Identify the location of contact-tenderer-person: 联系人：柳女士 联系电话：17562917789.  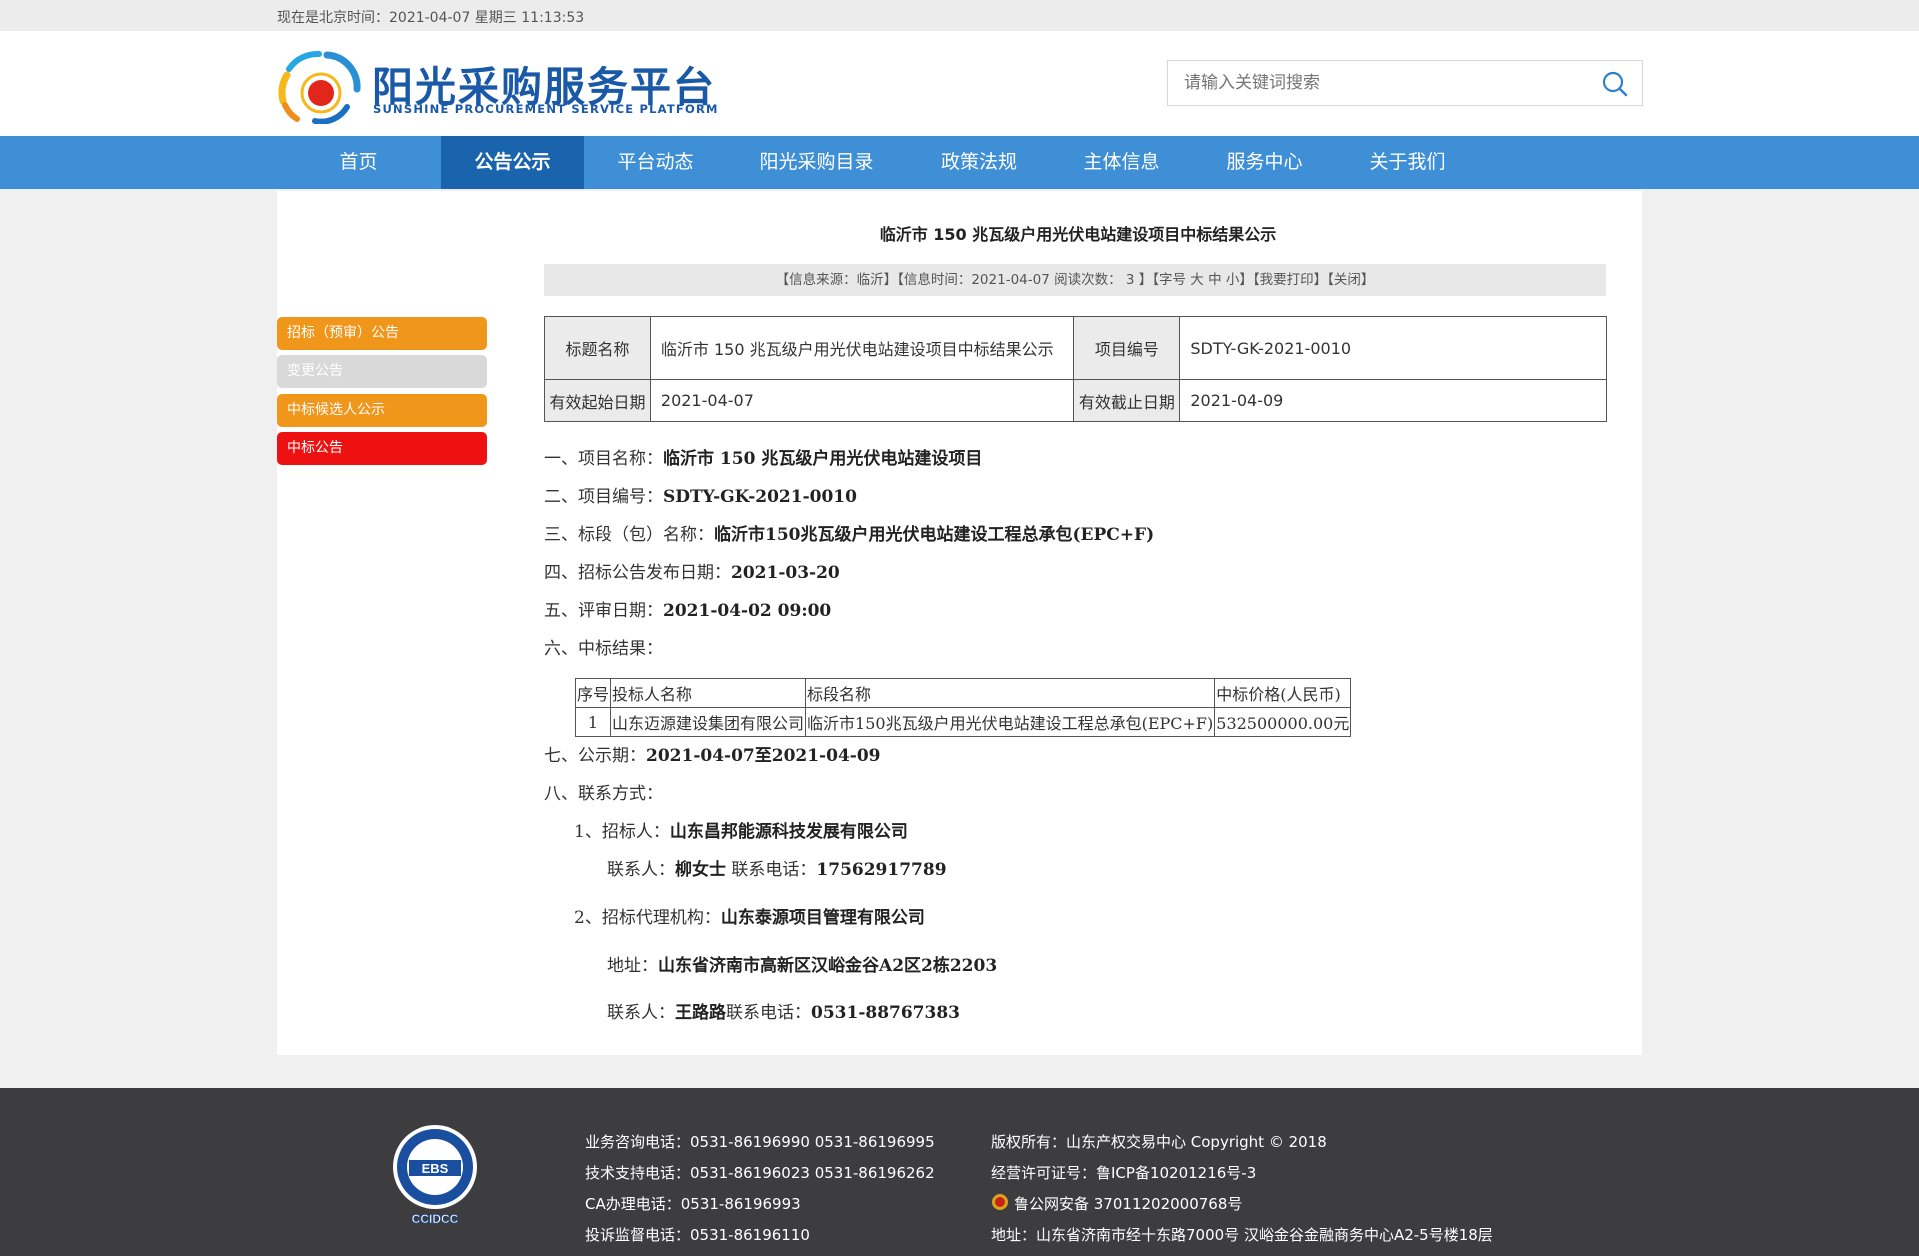
(777, 870).